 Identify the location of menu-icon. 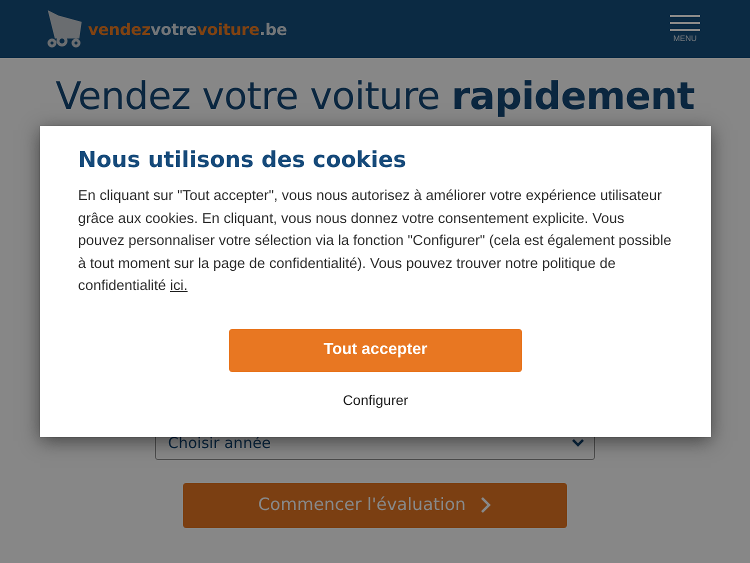
(685, 23).